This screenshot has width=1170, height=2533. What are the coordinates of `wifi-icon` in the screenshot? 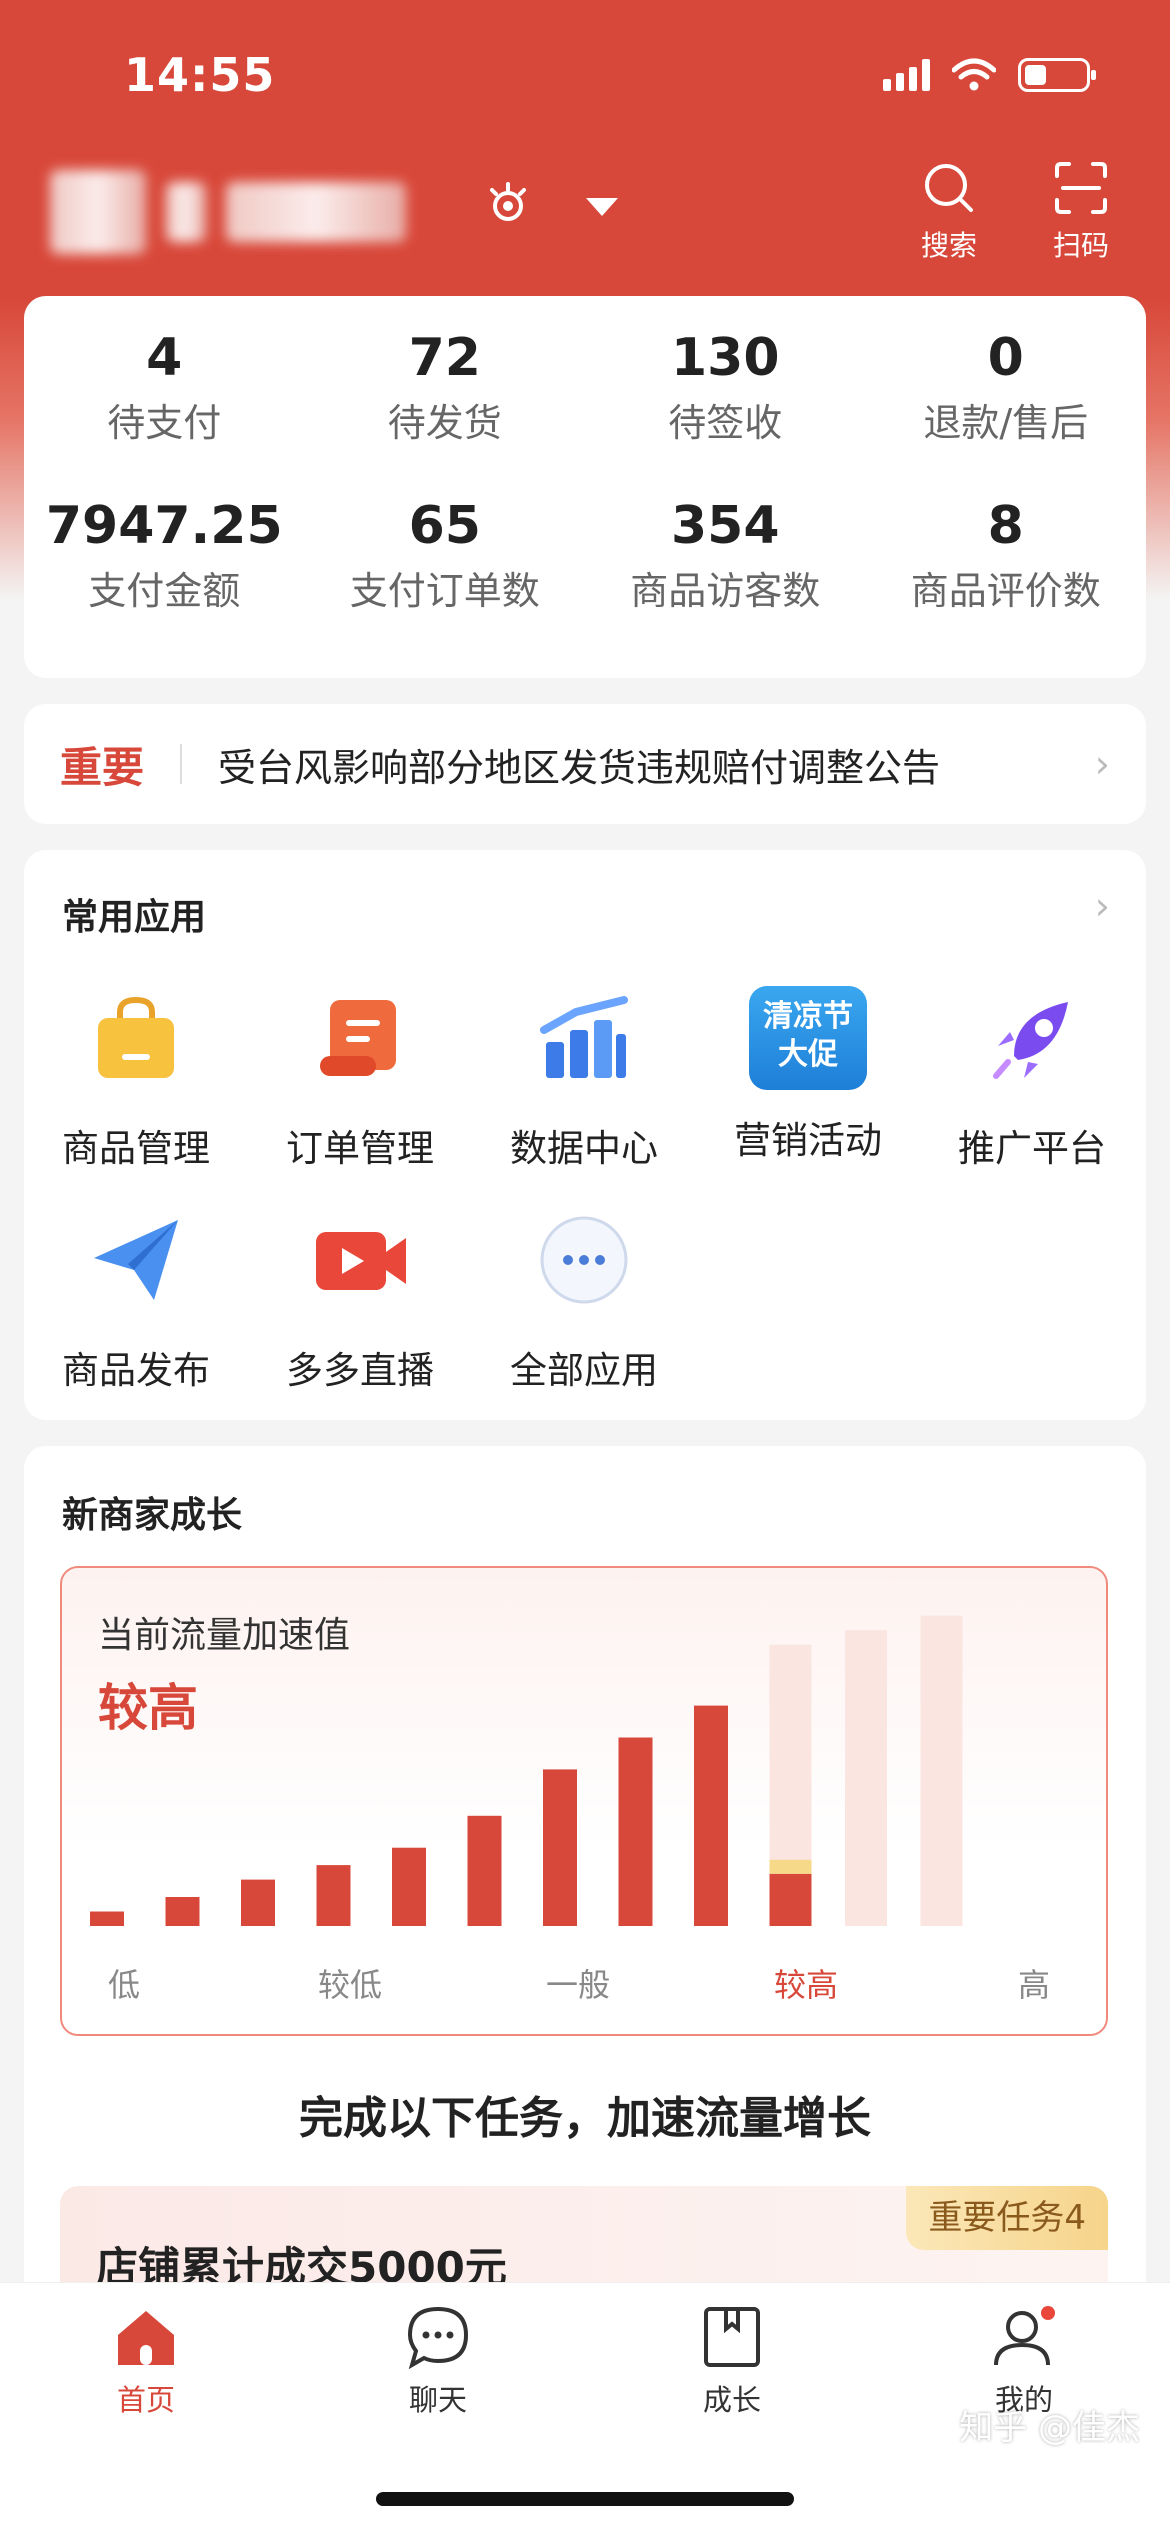 It's located at (974, 74).